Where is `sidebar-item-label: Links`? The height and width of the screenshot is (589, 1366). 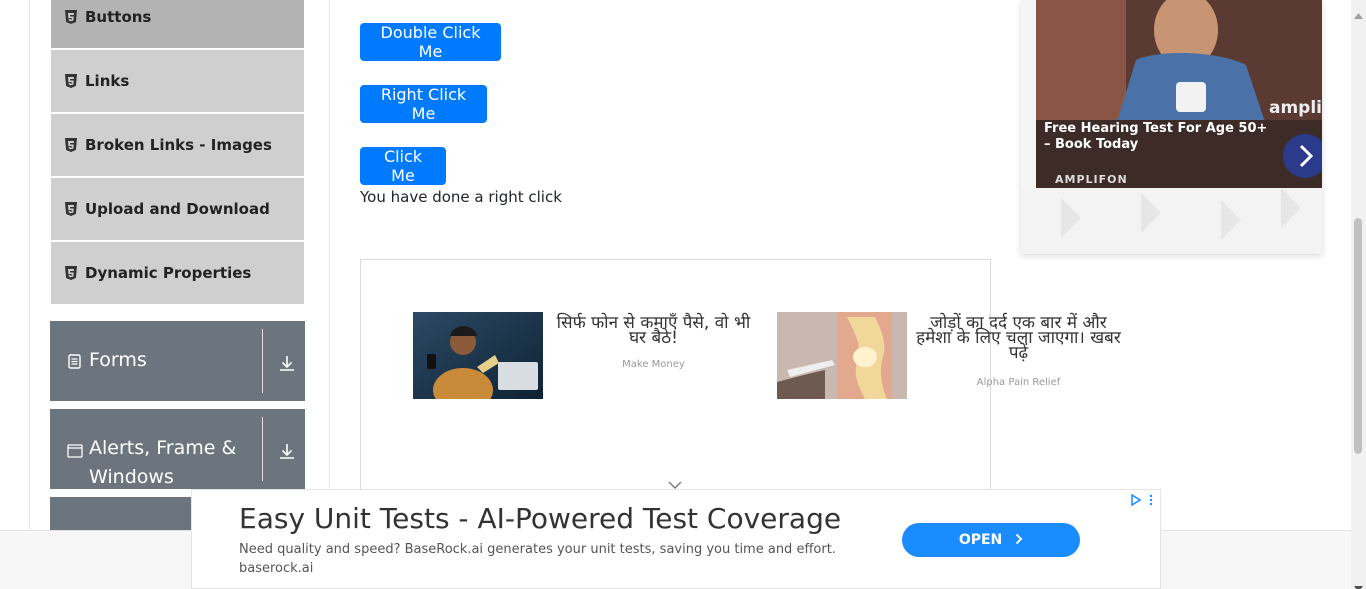
sidebar-item-label: Links is located at coordinates (107, 81).